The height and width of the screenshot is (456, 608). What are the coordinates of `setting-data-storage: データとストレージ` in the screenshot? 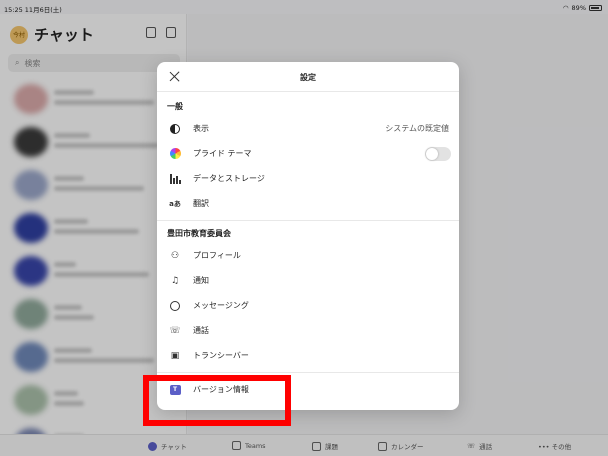 It's located at (308, 178).